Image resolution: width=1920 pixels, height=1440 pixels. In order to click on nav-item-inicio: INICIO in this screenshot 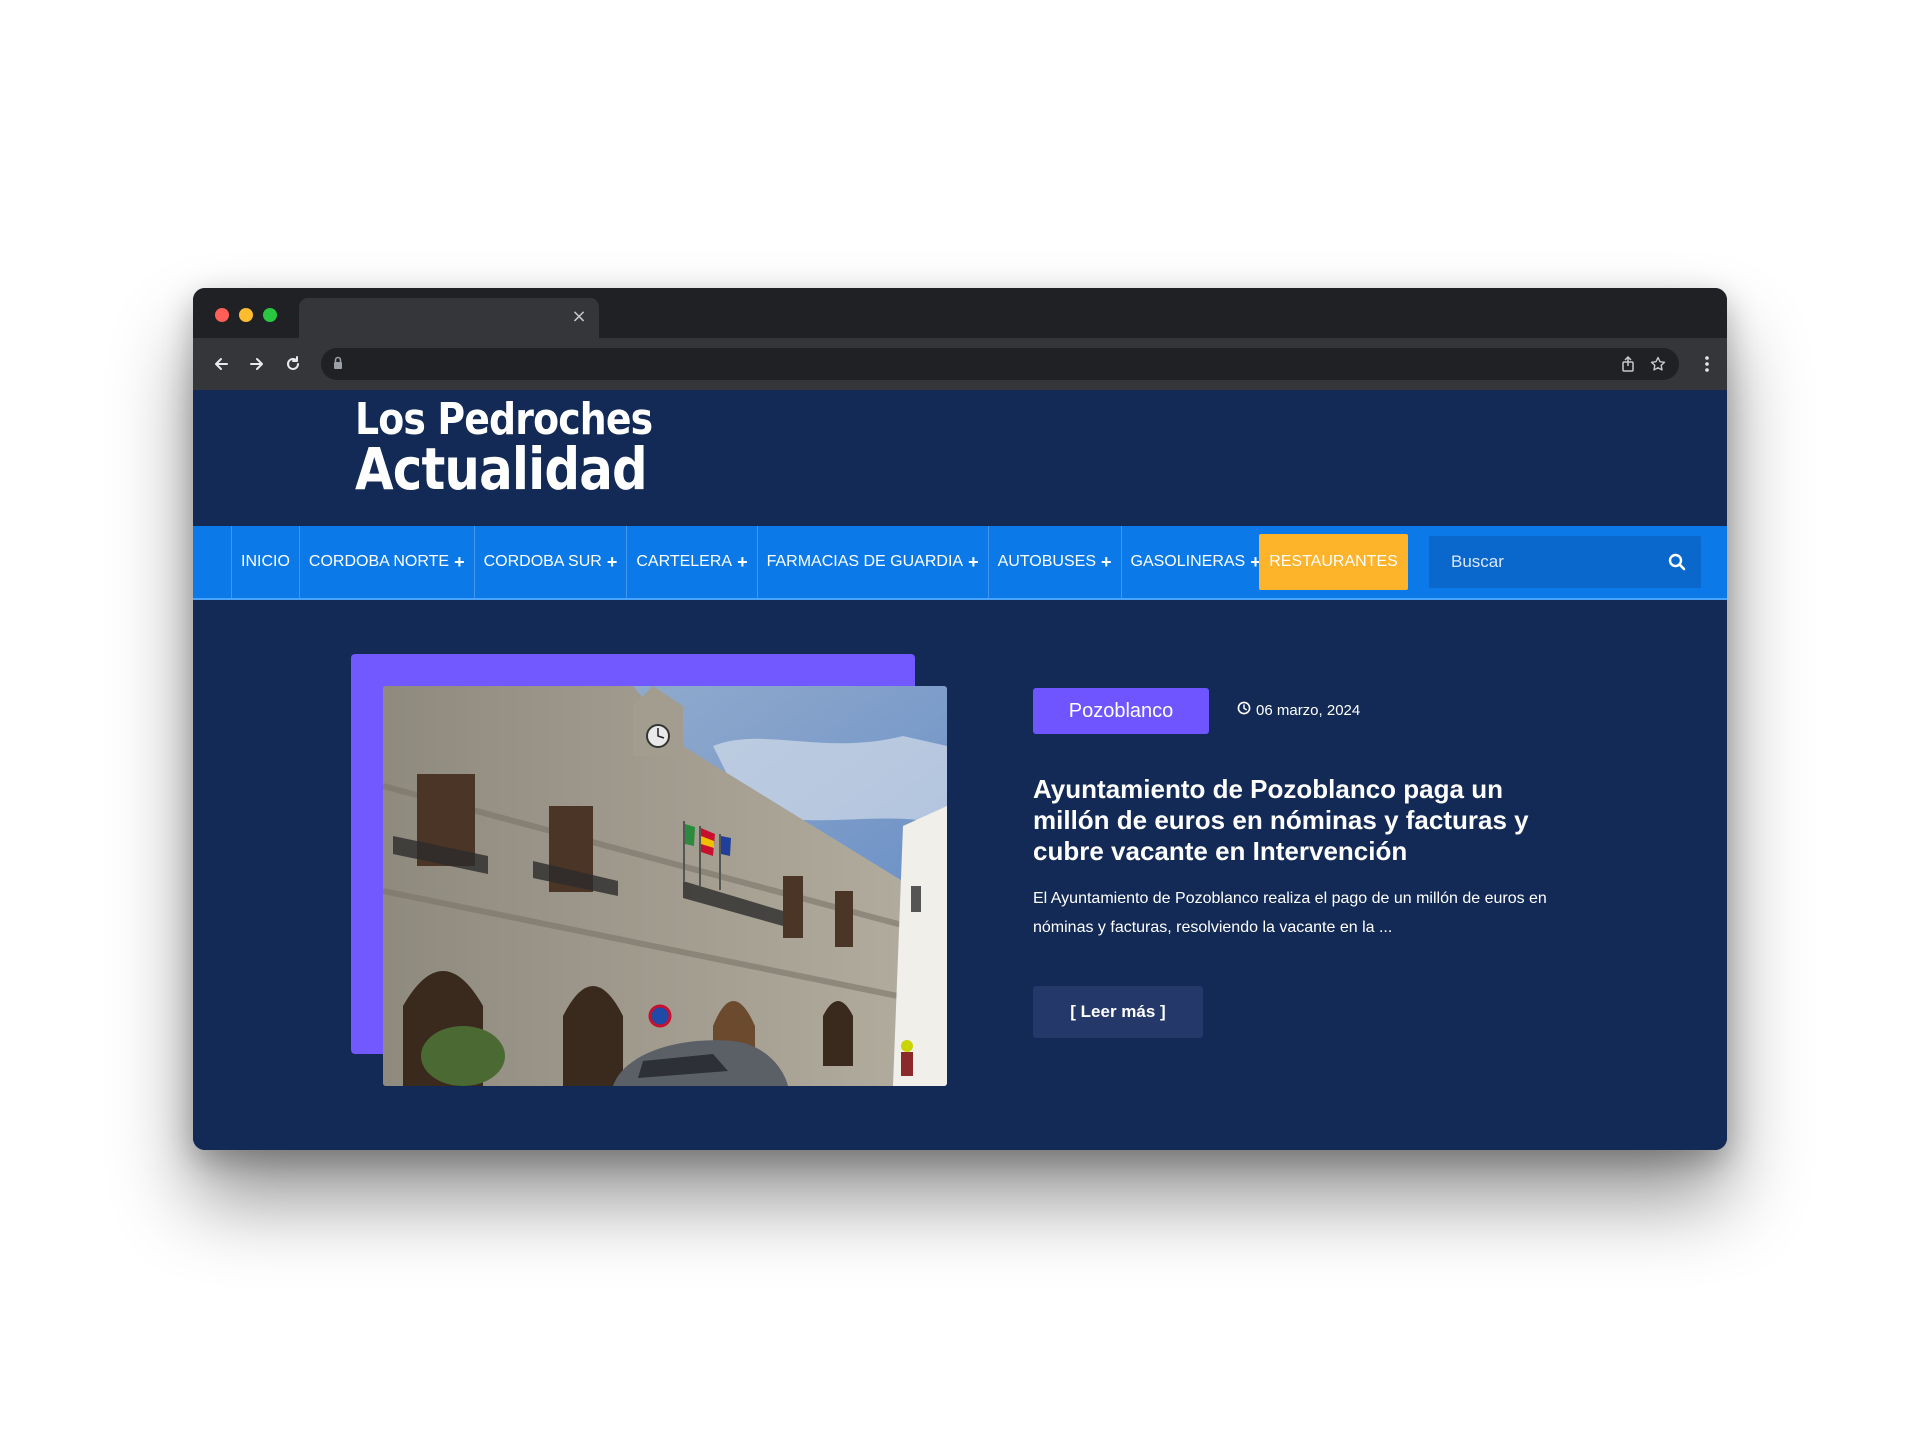, I will do `click(265, 562)`.